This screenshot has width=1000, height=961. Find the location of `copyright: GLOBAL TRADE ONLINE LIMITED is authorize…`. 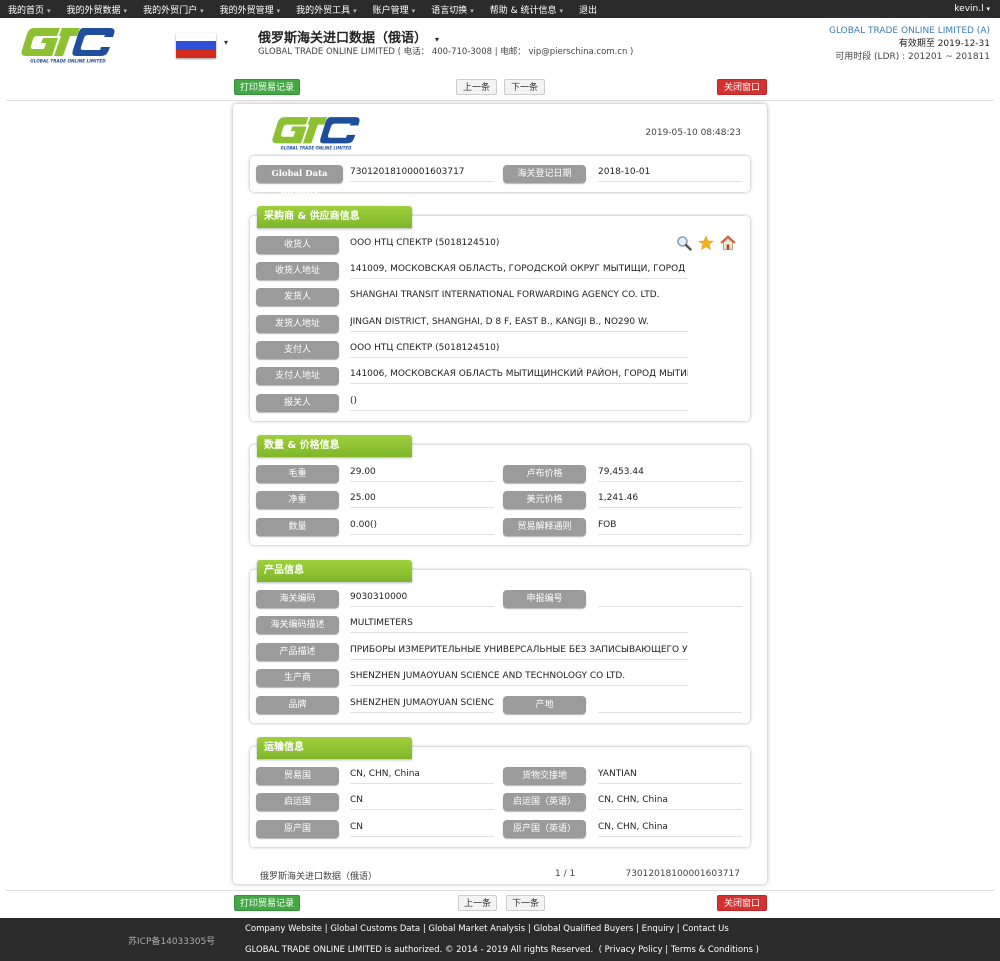

copyright: GLOBAL TRADE ONLINE LIMITED is authorize… is located at coordinates (502, 950).